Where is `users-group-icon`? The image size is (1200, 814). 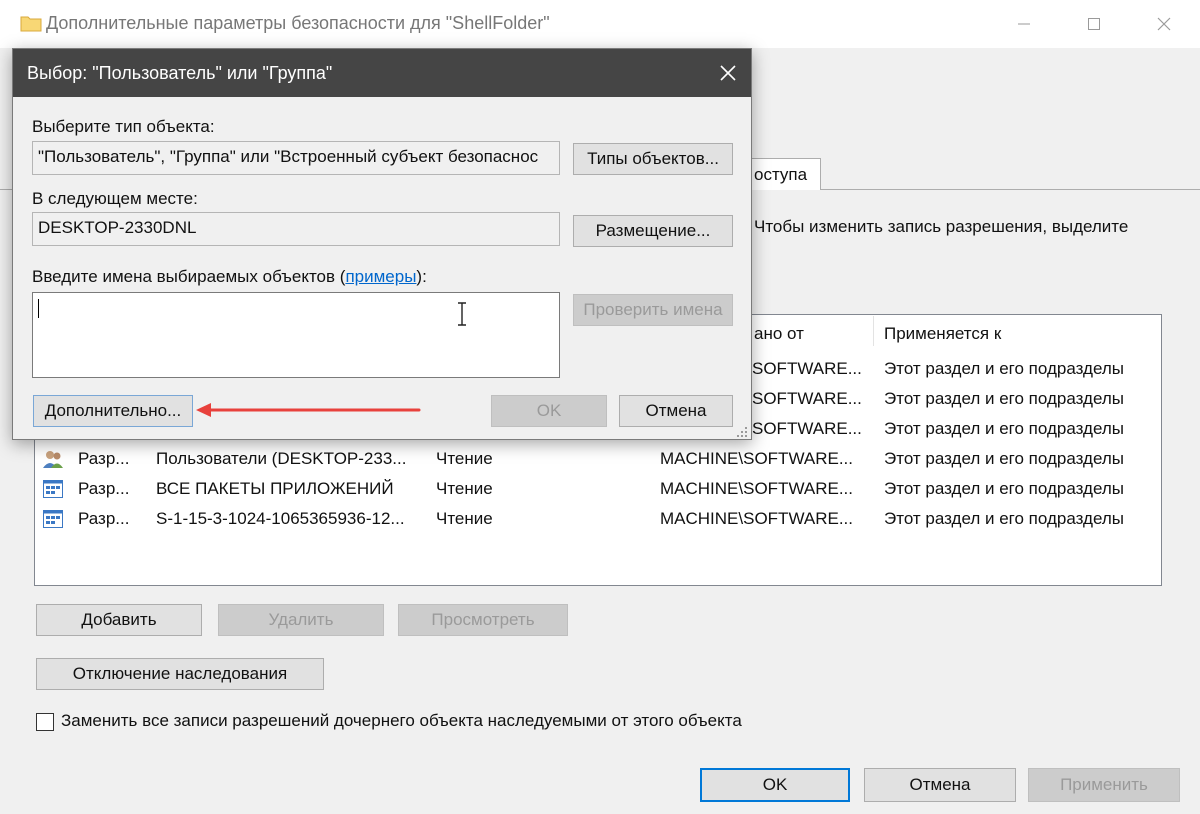 users-group-icon is located at coordinates (53, 459).